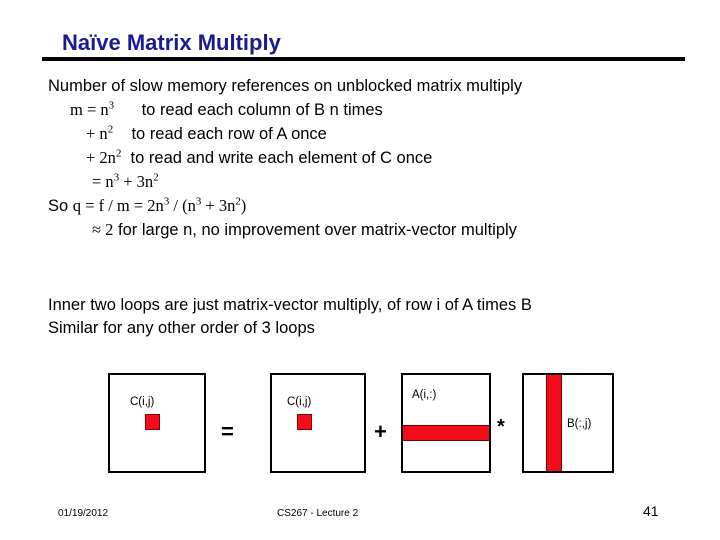 This screenshot has width=720, height=540. What do you see at coordinates (446, 433) in the screenshot?
I see `highlight-row-a-operand` at bounding box center [446, 433].